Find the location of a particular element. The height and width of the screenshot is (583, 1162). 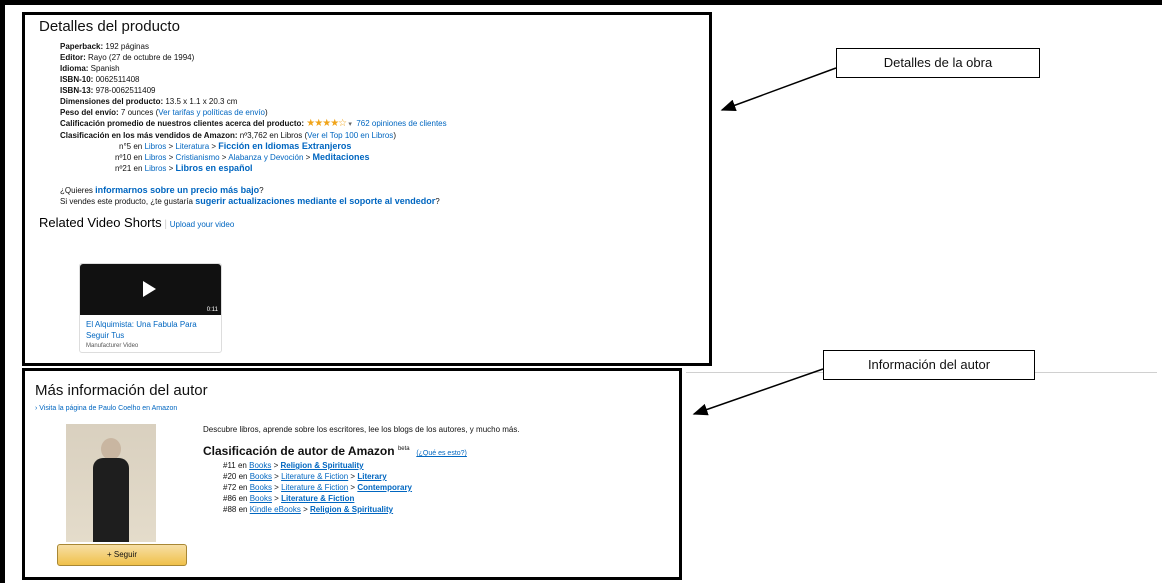

arrow-to-details is located at coordinates (778, 89).